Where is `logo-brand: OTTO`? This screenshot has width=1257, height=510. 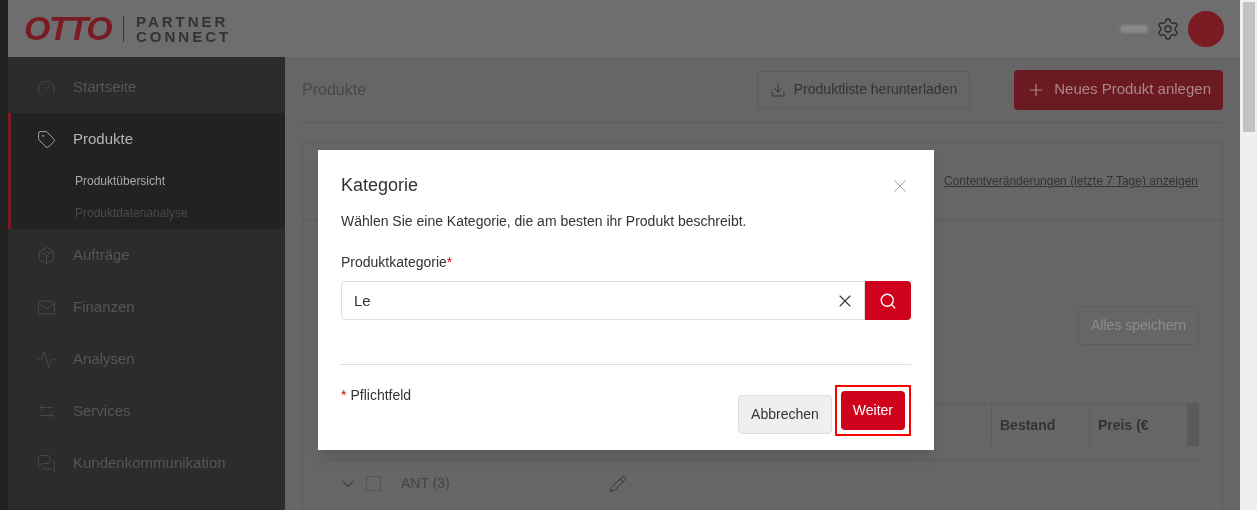 logo-brand: OTTO is located at coordinates (67, 28).